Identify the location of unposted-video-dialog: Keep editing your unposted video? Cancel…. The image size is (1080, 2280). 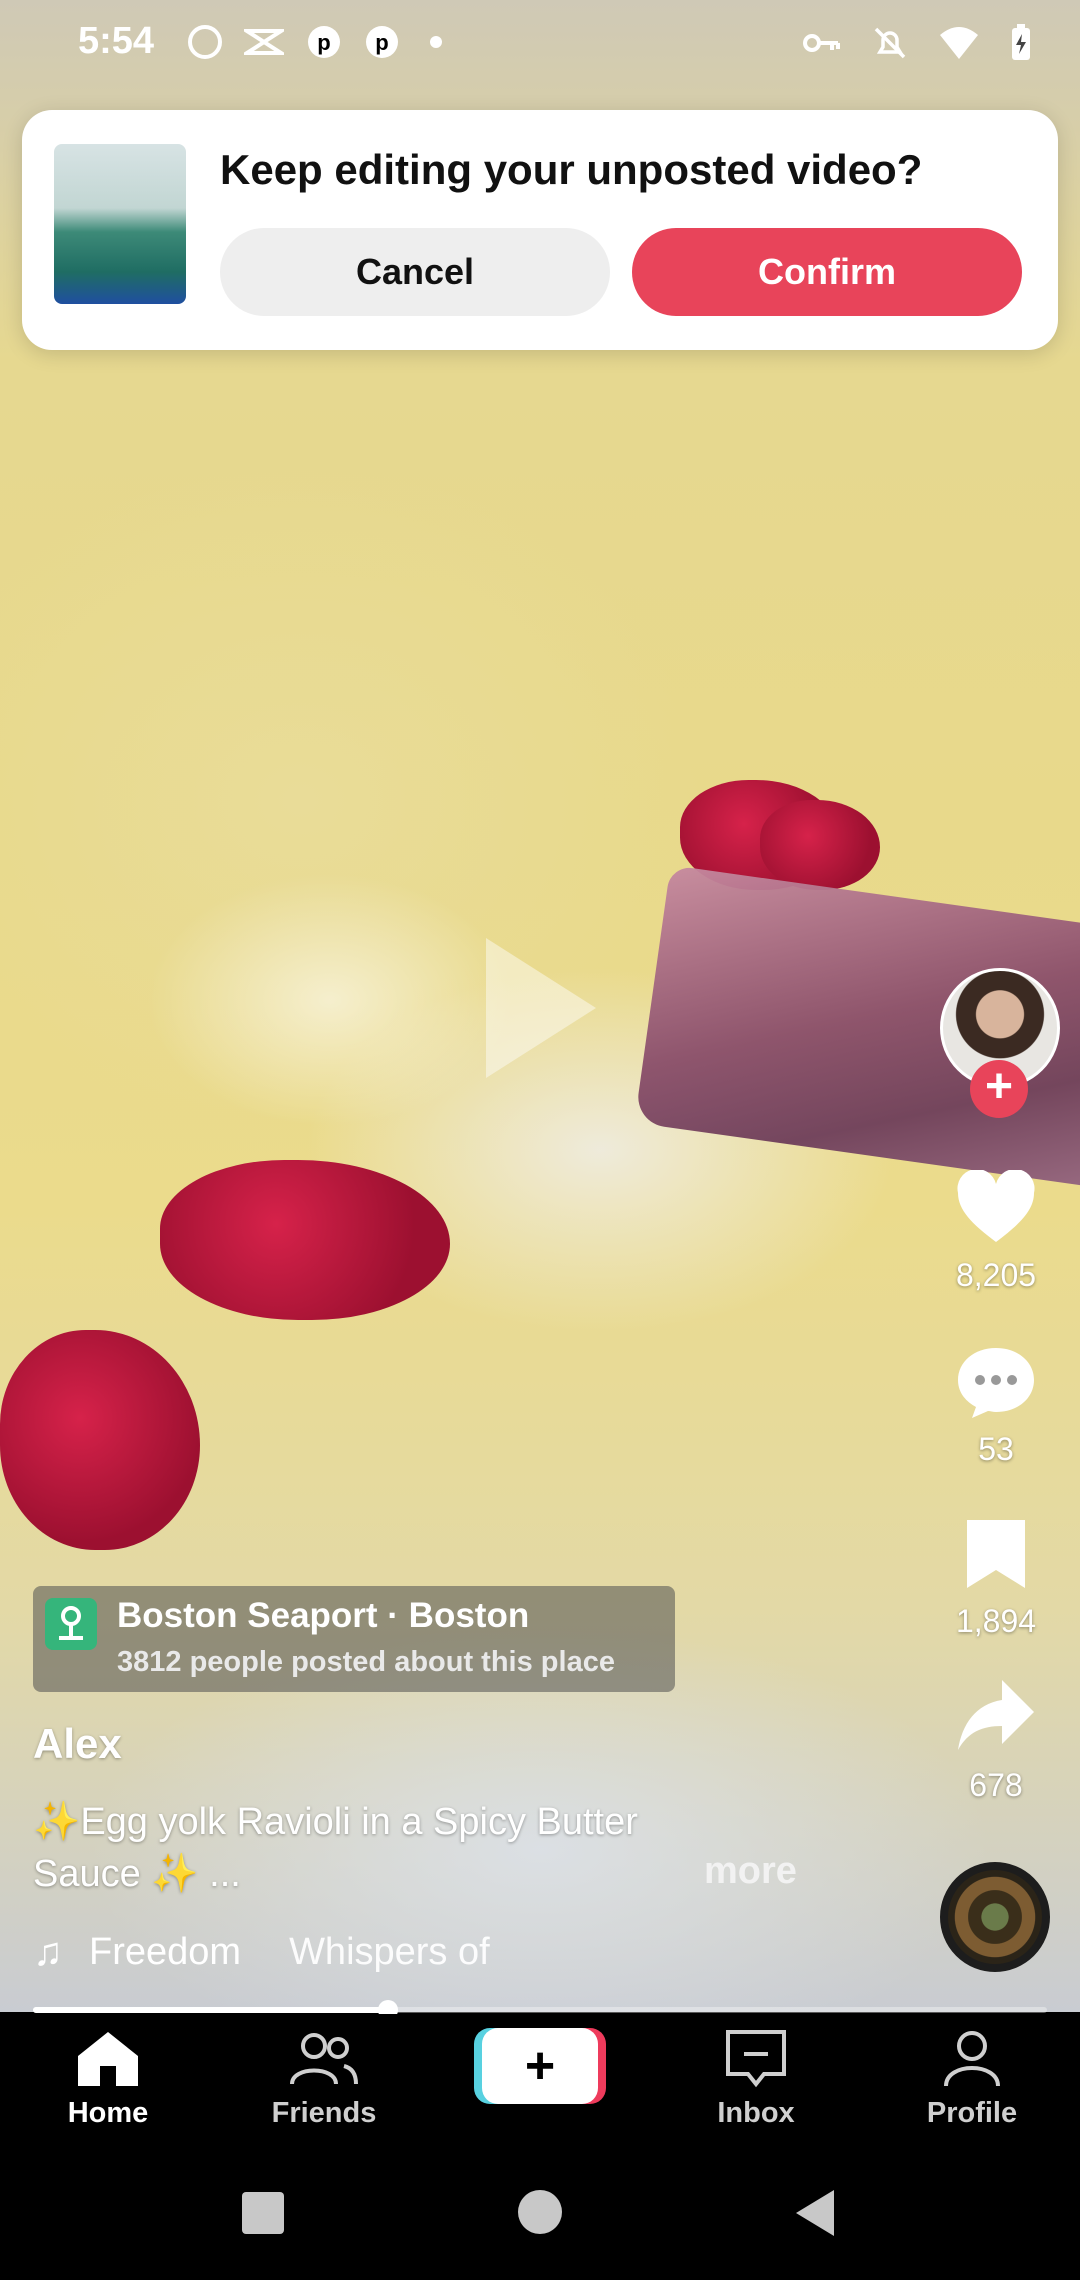
(540, 230).